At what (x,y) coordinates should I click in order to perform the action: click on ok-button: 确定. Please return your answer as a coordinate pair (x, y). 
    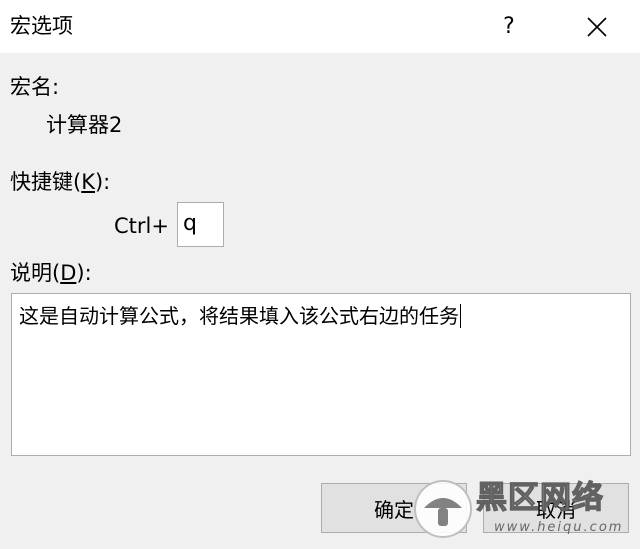
    Looking at the image, I should click on (394, 508).